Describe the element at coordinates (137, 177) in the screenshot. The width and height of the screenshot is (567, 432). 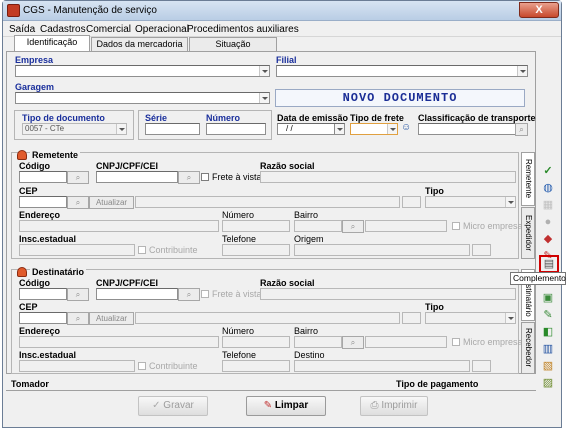
I see `rem-cnpj-input` at that location.